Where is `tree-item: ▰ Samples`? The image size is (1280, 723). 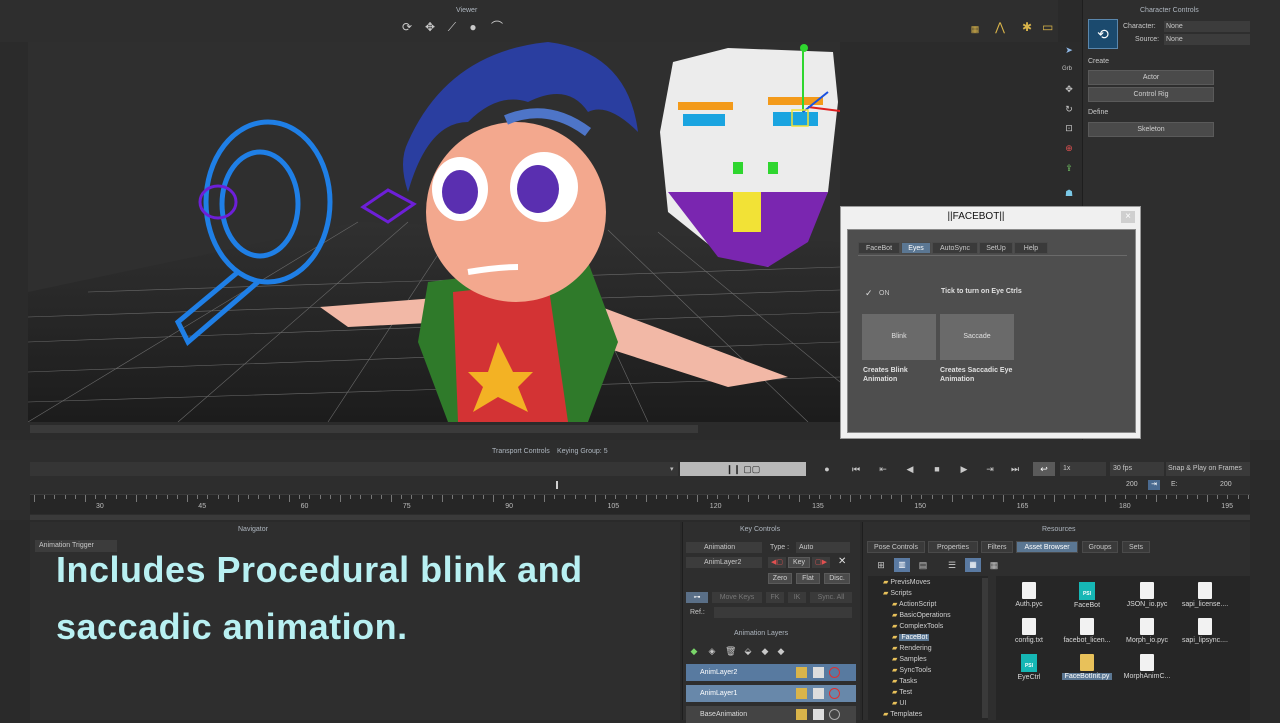
tree-item: ▰ Samples is located at coordinates (909, 659).